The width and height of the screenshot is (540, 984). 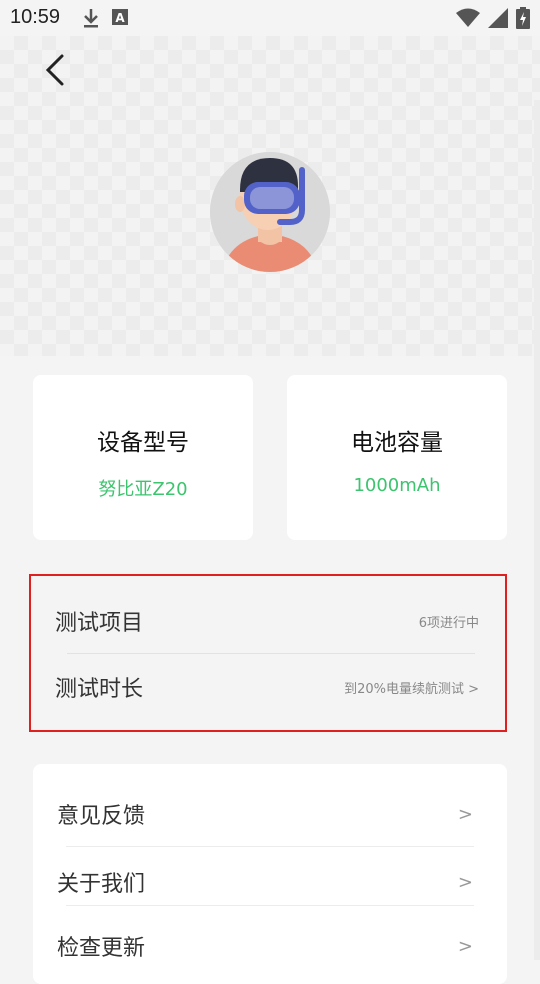 I want to click on menu-item-label: 检查更新, so click(x=101, y=948).